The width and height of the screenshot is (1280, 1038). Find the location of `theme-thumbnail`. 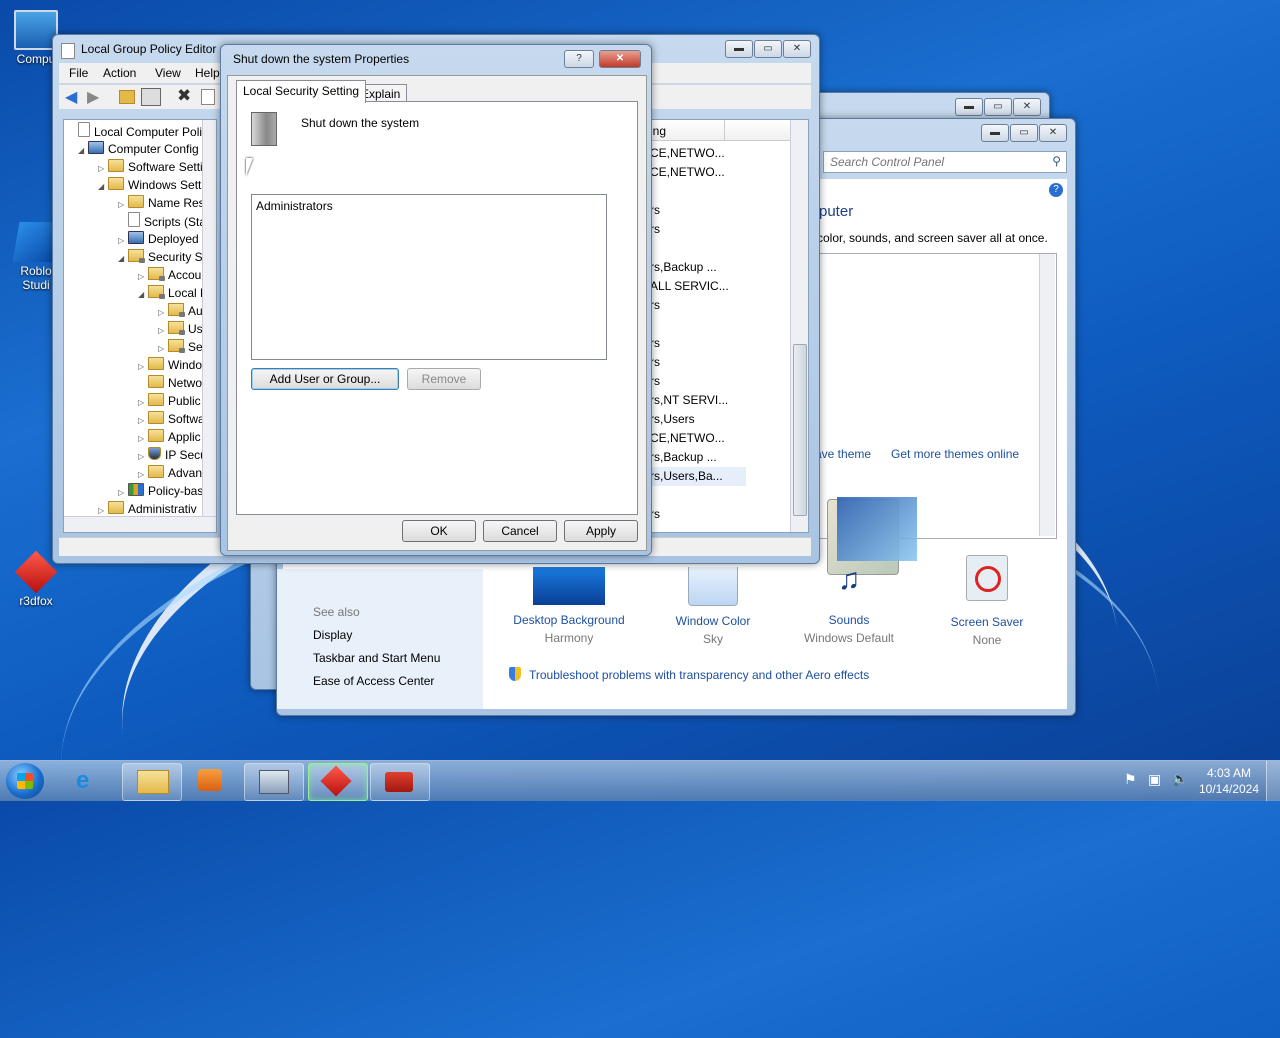

theme-thumbnail is located at coordinates (877, 529).